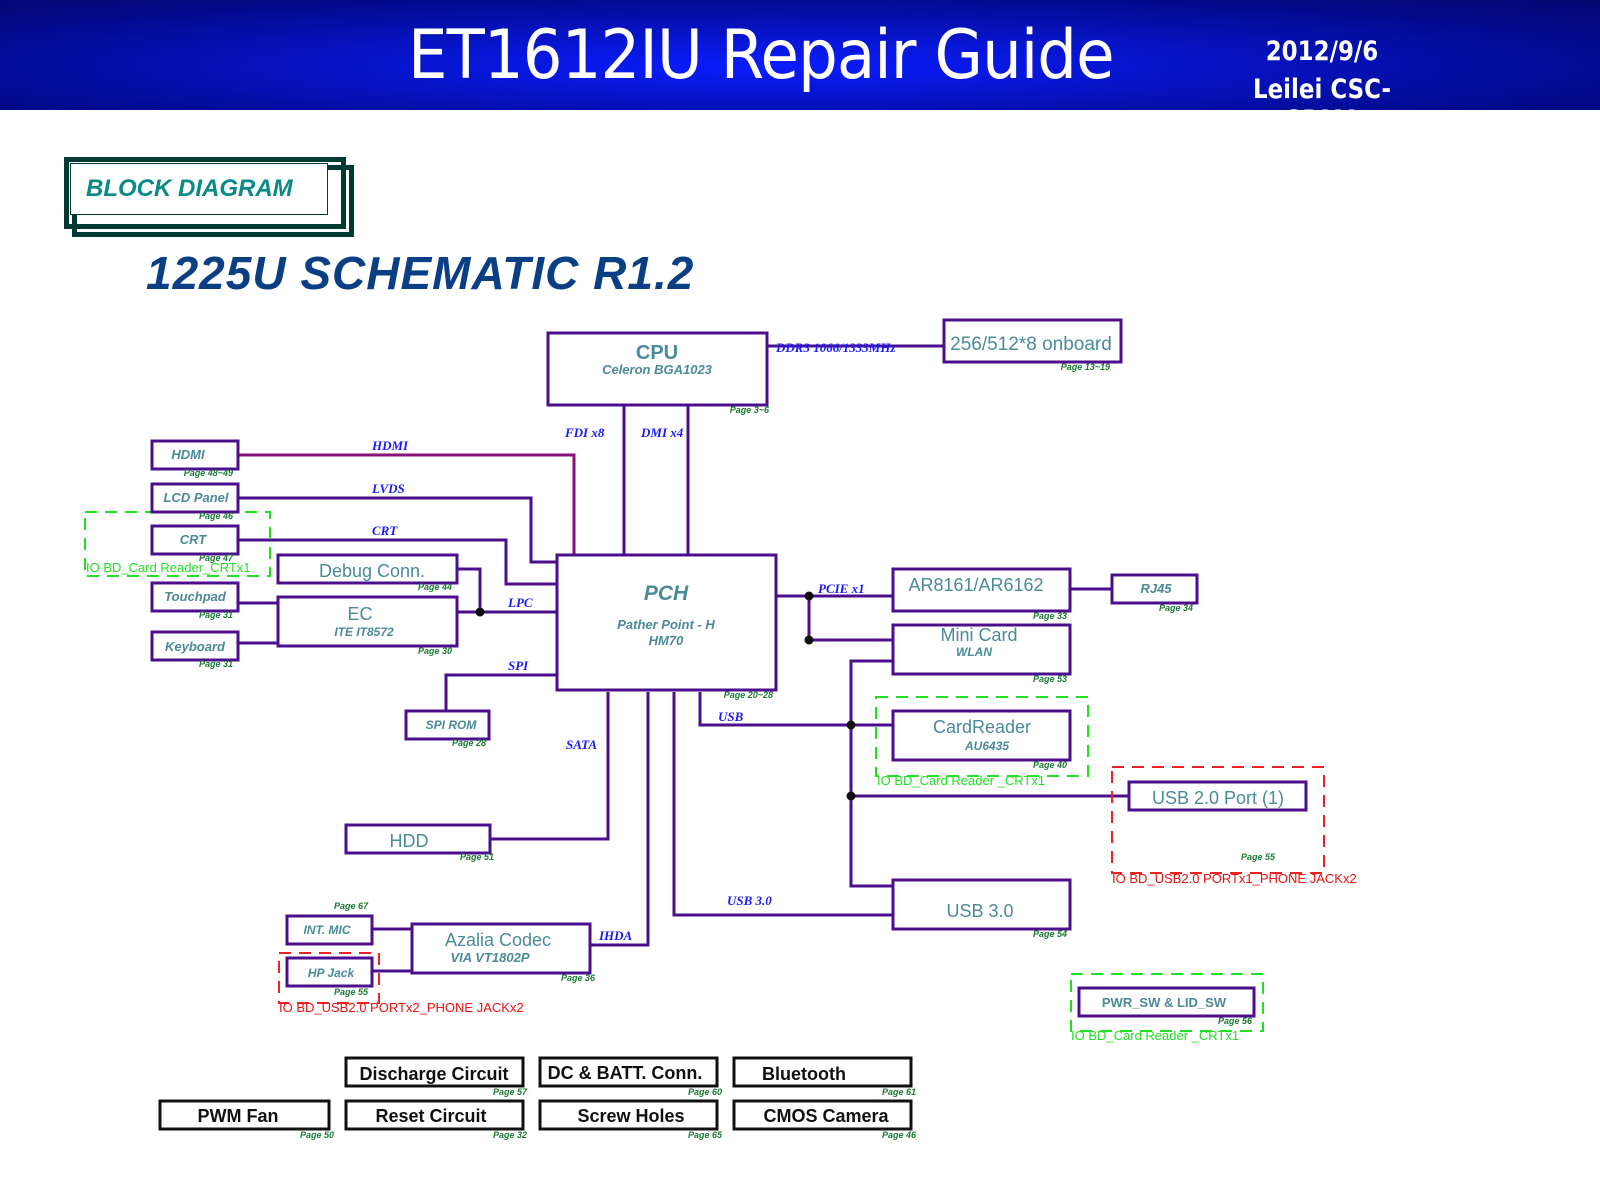  What do you see at coordinates (195, 646) in the screenshot?
I see `keyboard-title: Keyboard` at bounding box center [195, 646].